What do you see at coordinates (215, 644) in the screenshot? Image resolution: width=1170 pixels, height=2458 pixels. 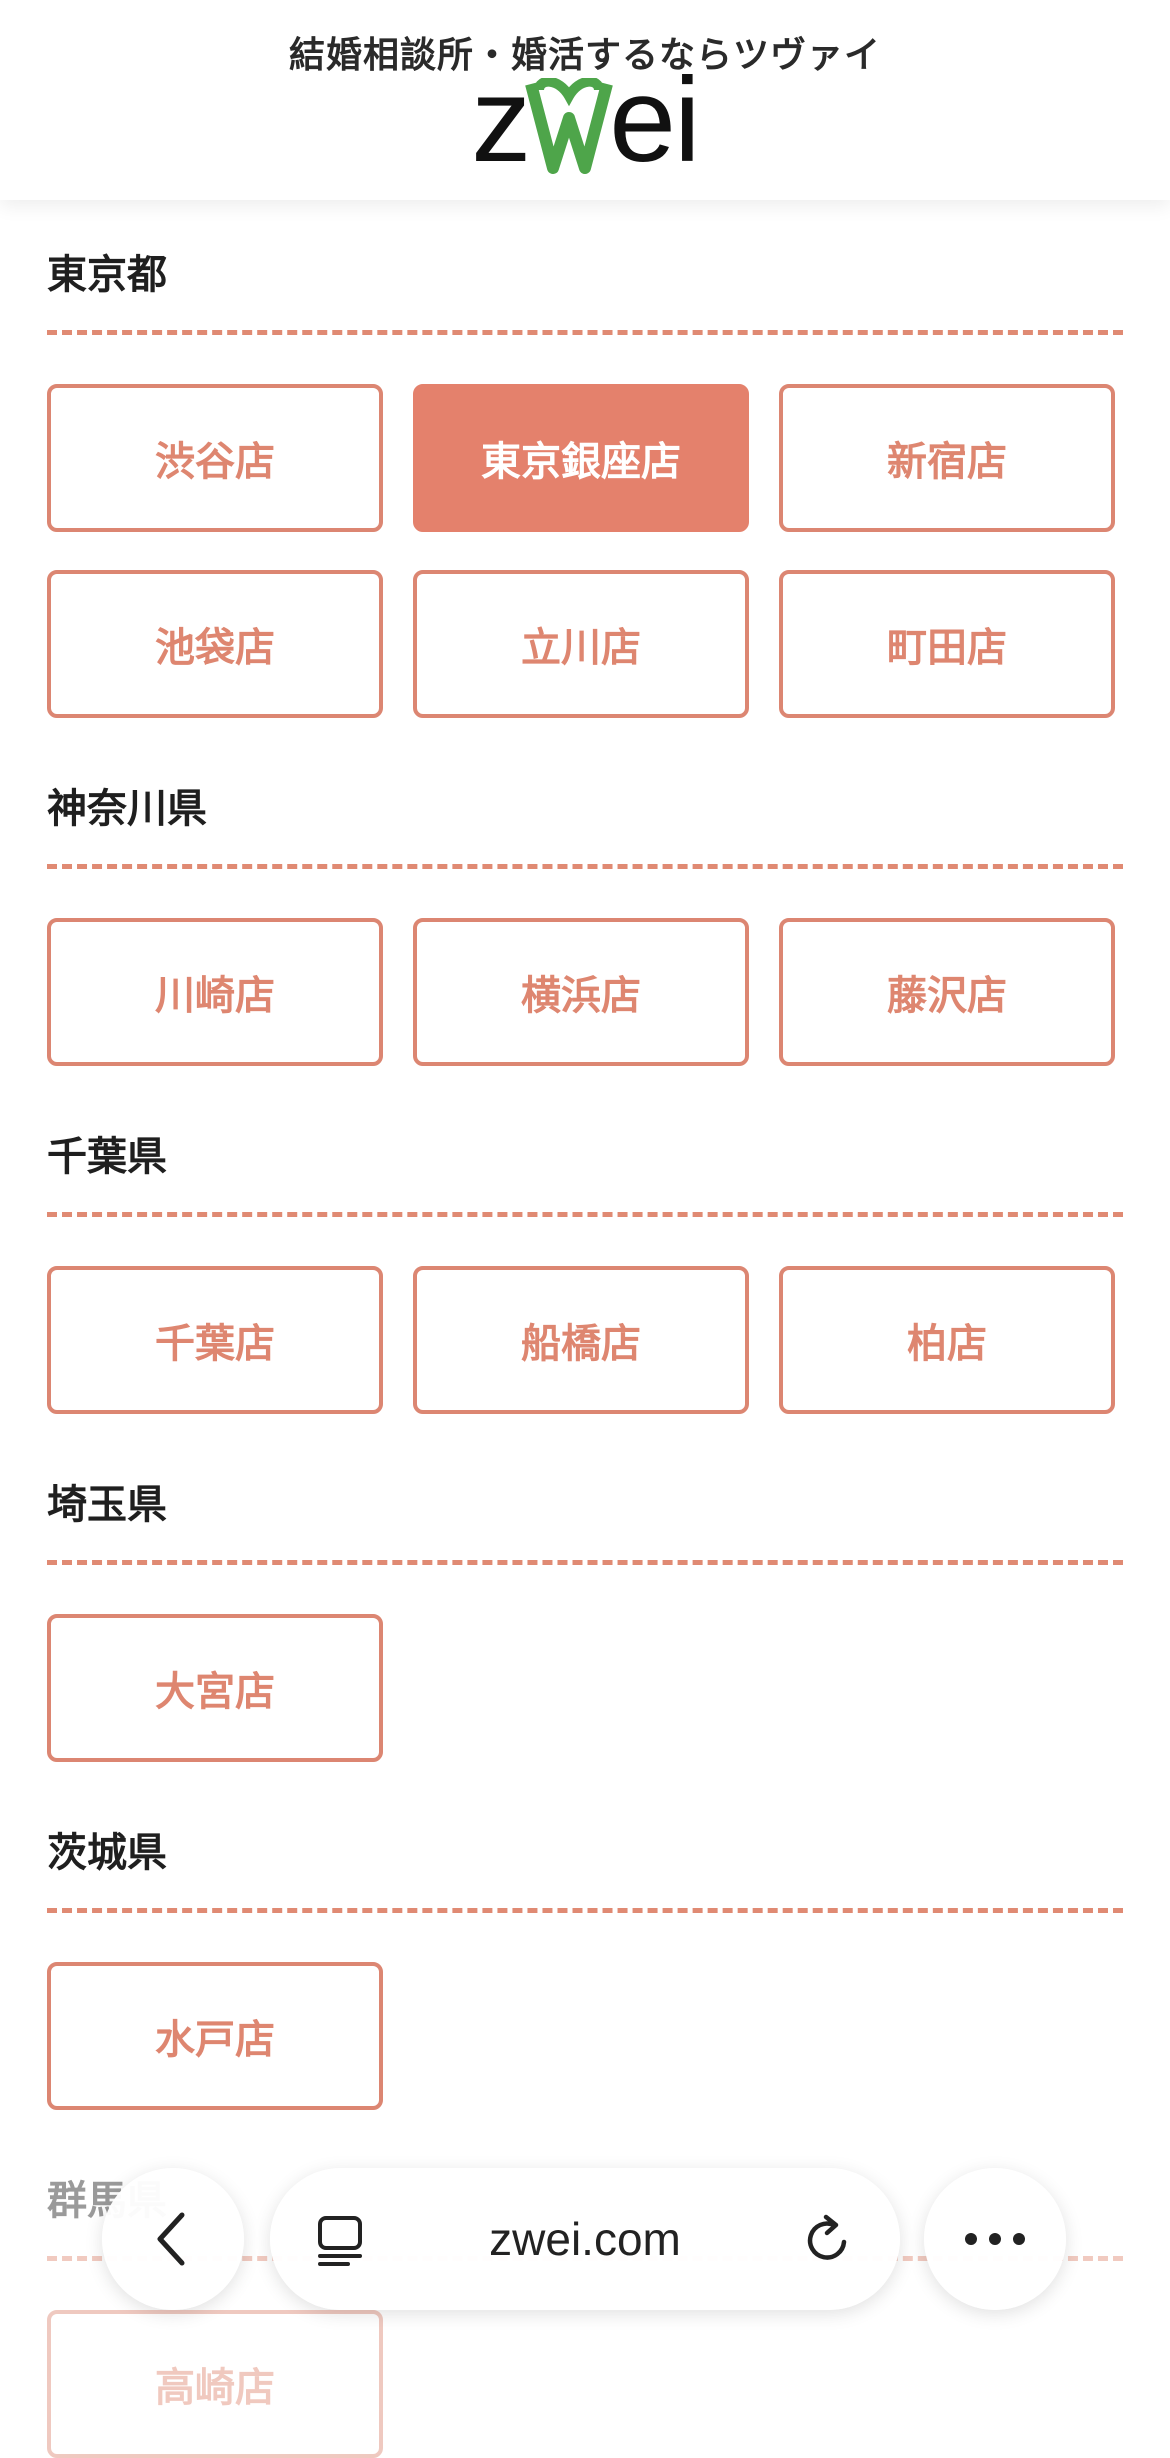 I see `store-button-ikebukuro: 池袋店` at bounding box center [215, 644].